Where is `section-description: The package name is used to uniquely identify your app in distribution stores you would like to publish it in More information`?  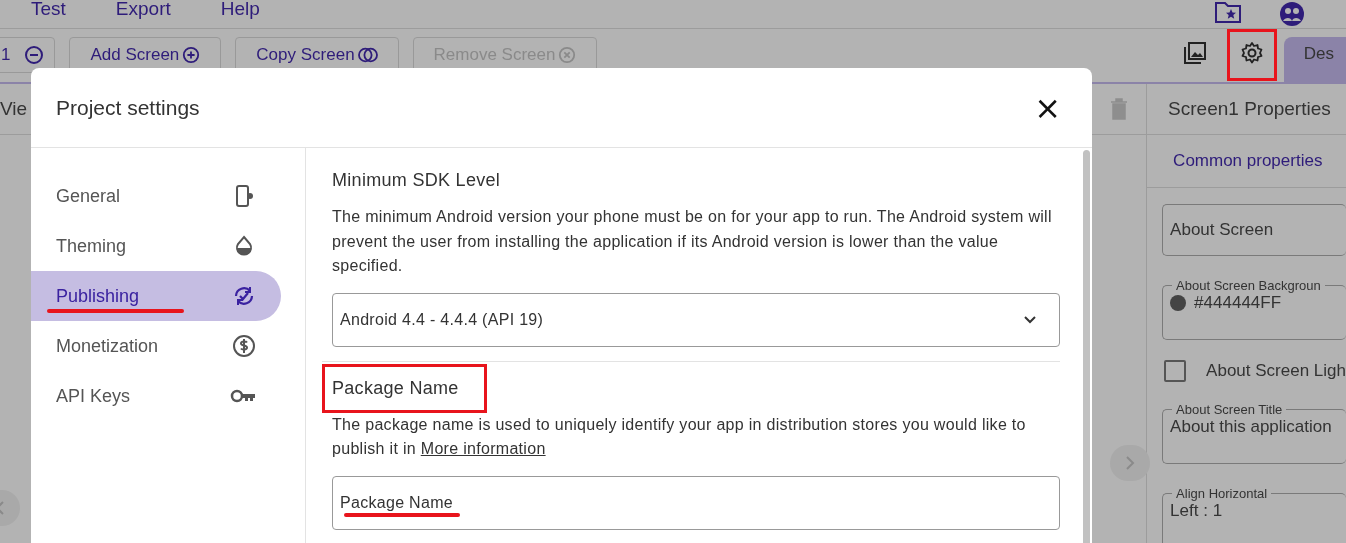
section-description: The package name is used to uniquely identify your app in distribution stores you would like to publish it in More information is located at coordinates (679, 436).